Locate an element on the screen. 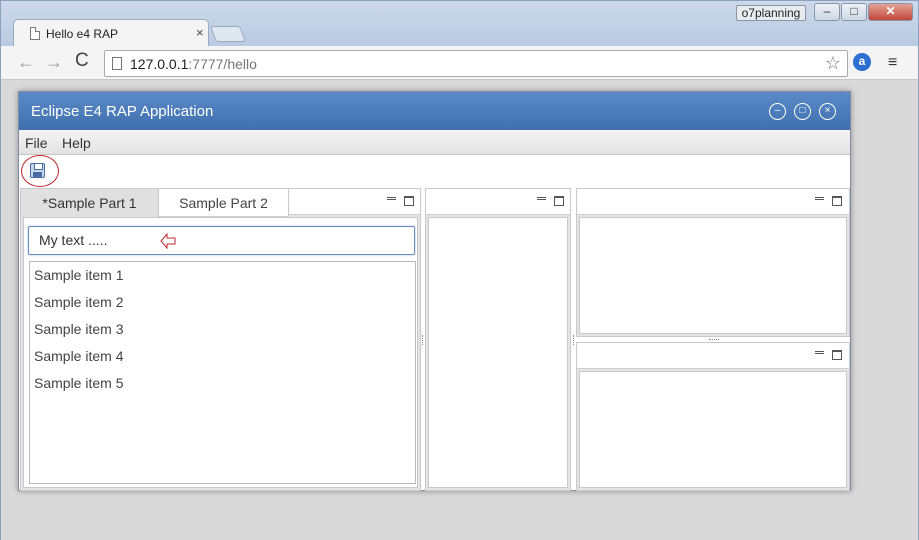 This screenshot has height=540, width=919. browser-toolbar: ← → C 127.0.0.1:7777/hello ☆ is located at coordinates (459, 63).